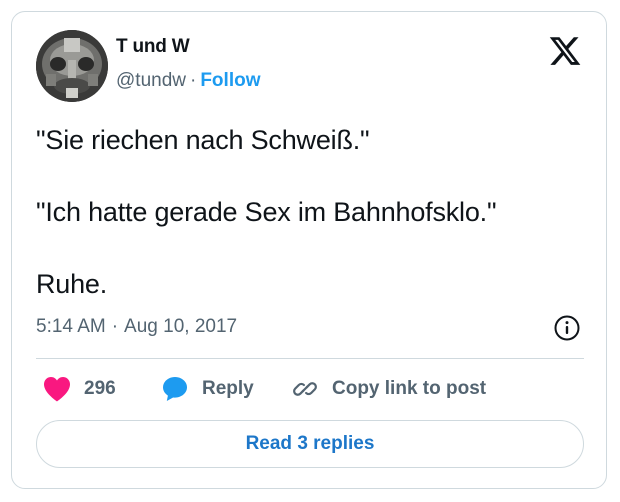 The image size is (620, 502). I want to click on info-icon, so click(567, 328).